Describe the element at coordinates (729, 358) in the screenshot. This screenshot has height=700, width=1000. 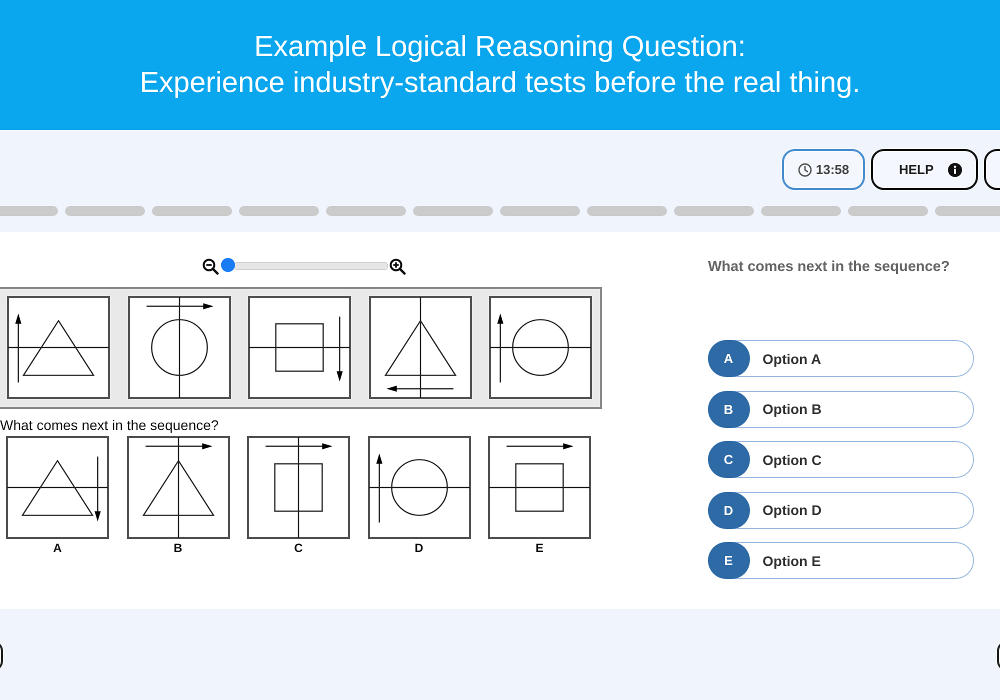
I see `option-letter: A` at that location.